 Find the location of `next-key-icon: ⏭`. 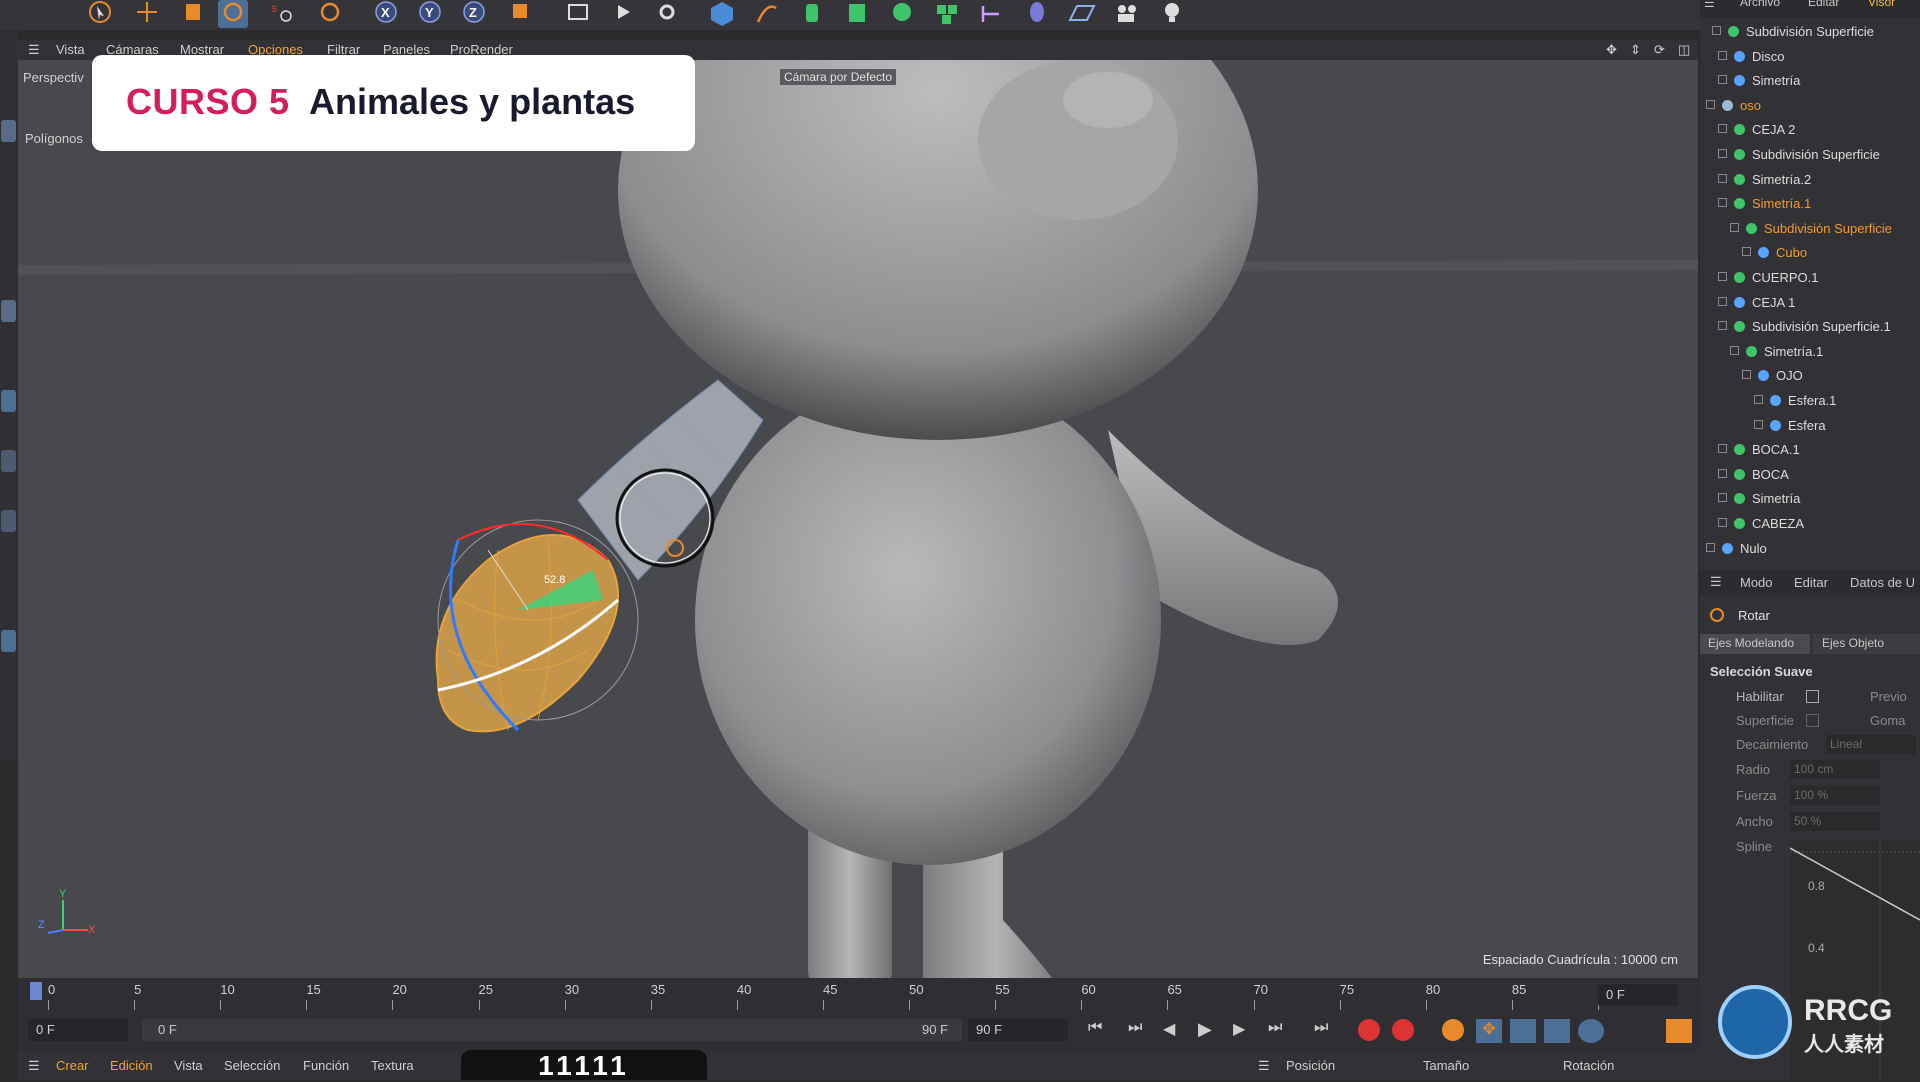

next-key-icon: ⏭ is located at coordinates (1281, 1031).